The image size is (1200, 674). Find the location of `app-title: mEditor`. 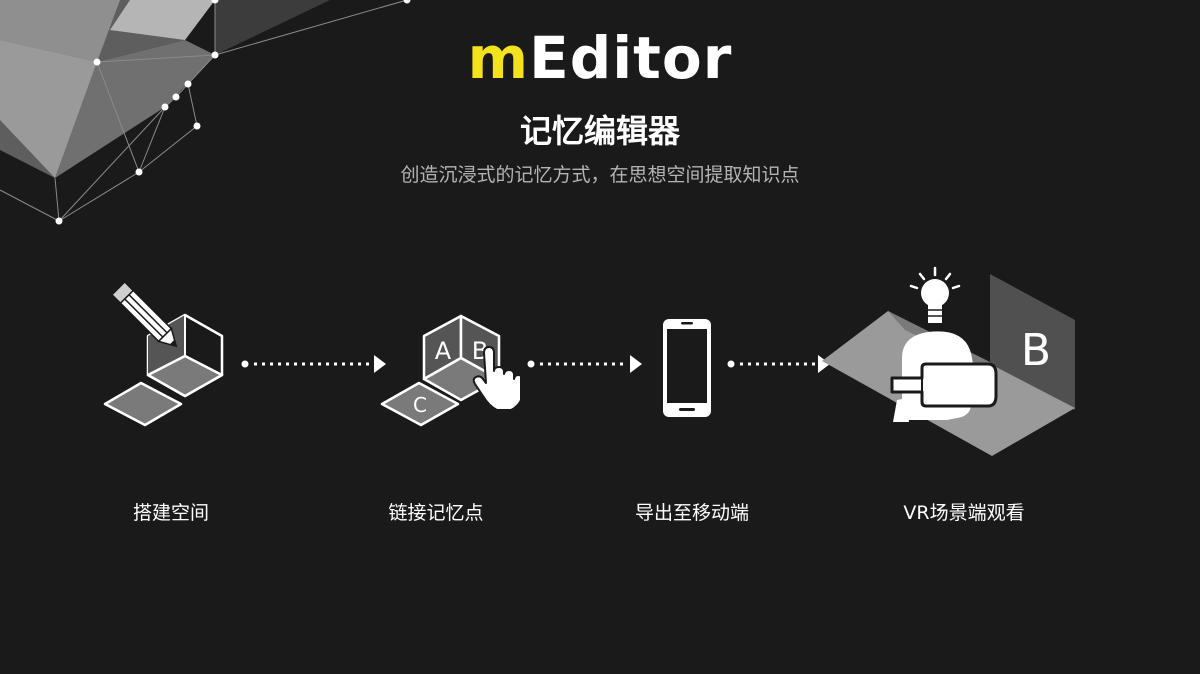

app-title: mEditor is located at coordinates (600, 58).